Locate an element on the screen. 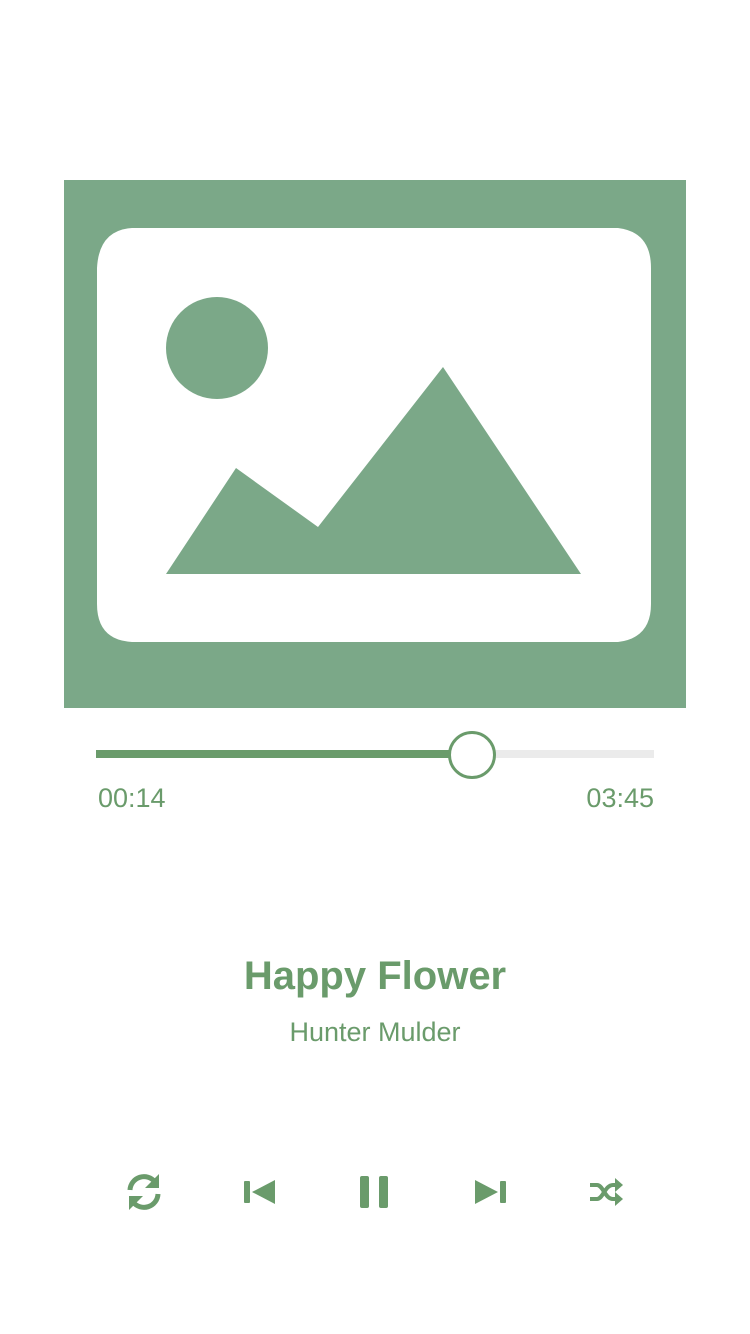 The image size is (750, 1334). track-title: Happy Flower is located at coordinates (375, 976).